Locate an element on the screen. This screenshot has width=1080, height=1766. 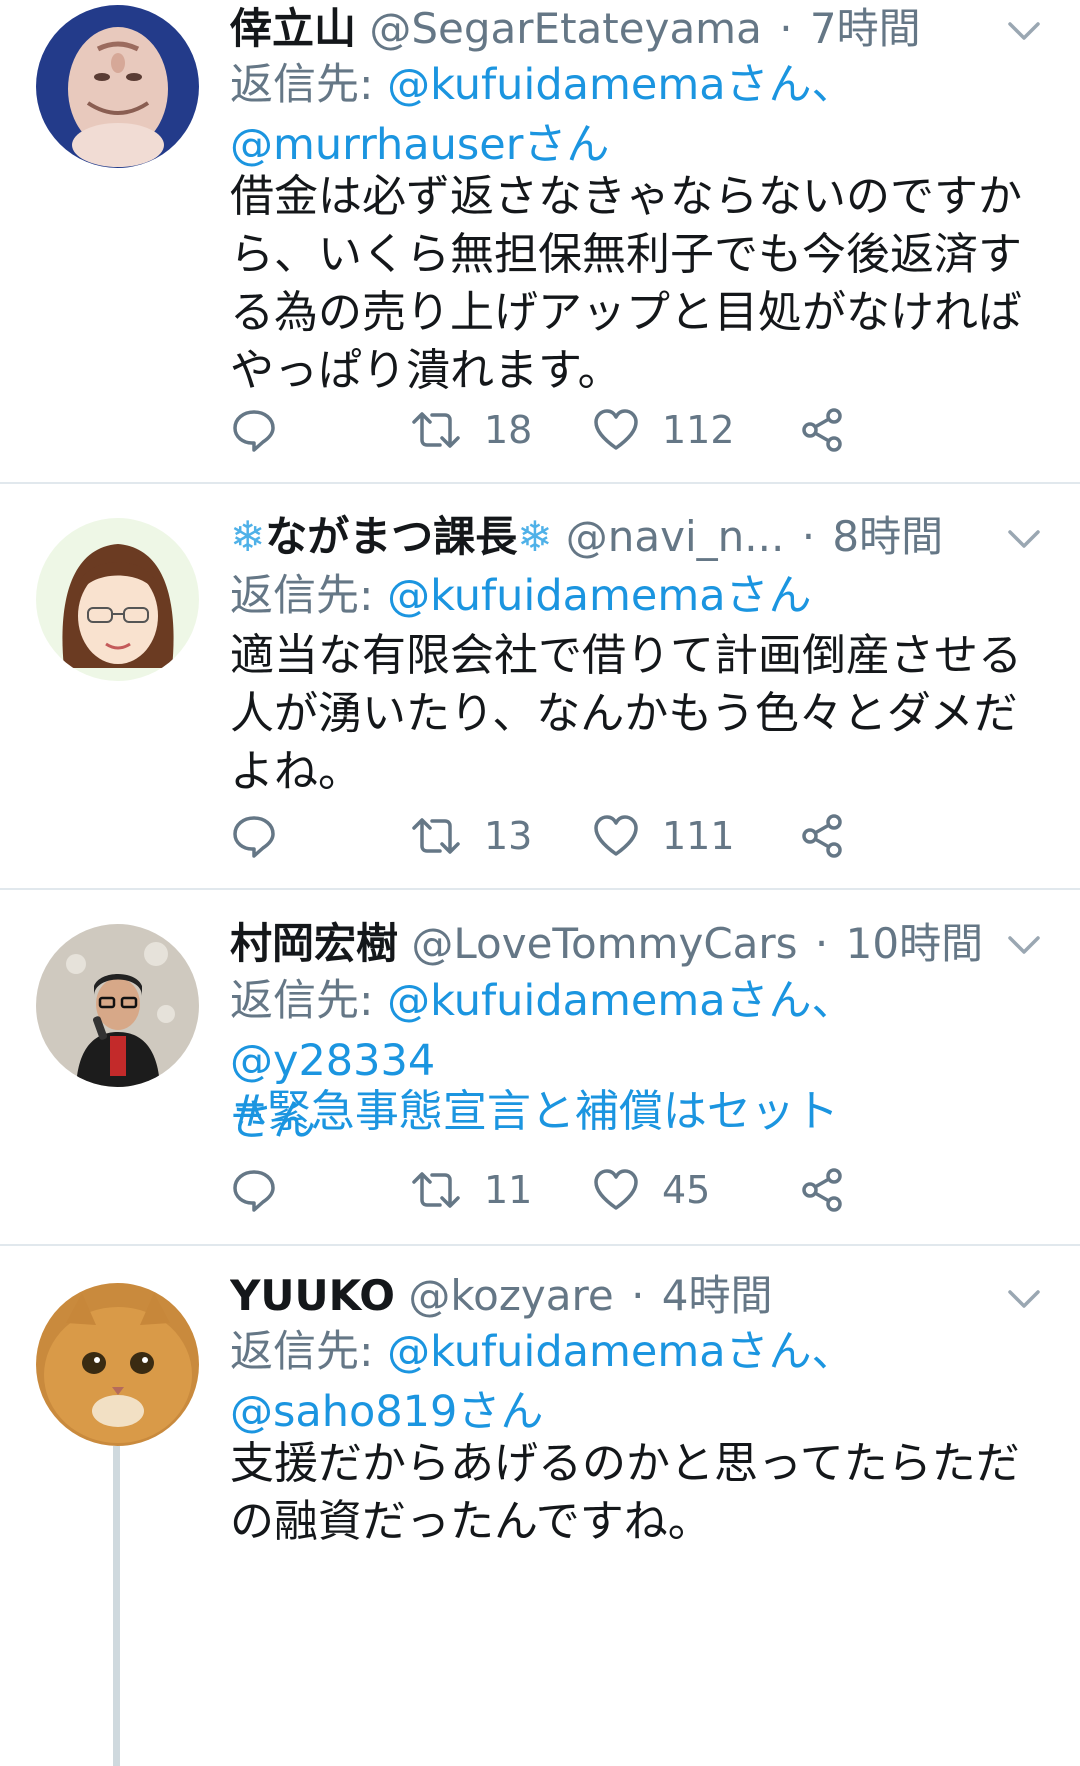
like-button: 111 is located at coordinates (663, 836).